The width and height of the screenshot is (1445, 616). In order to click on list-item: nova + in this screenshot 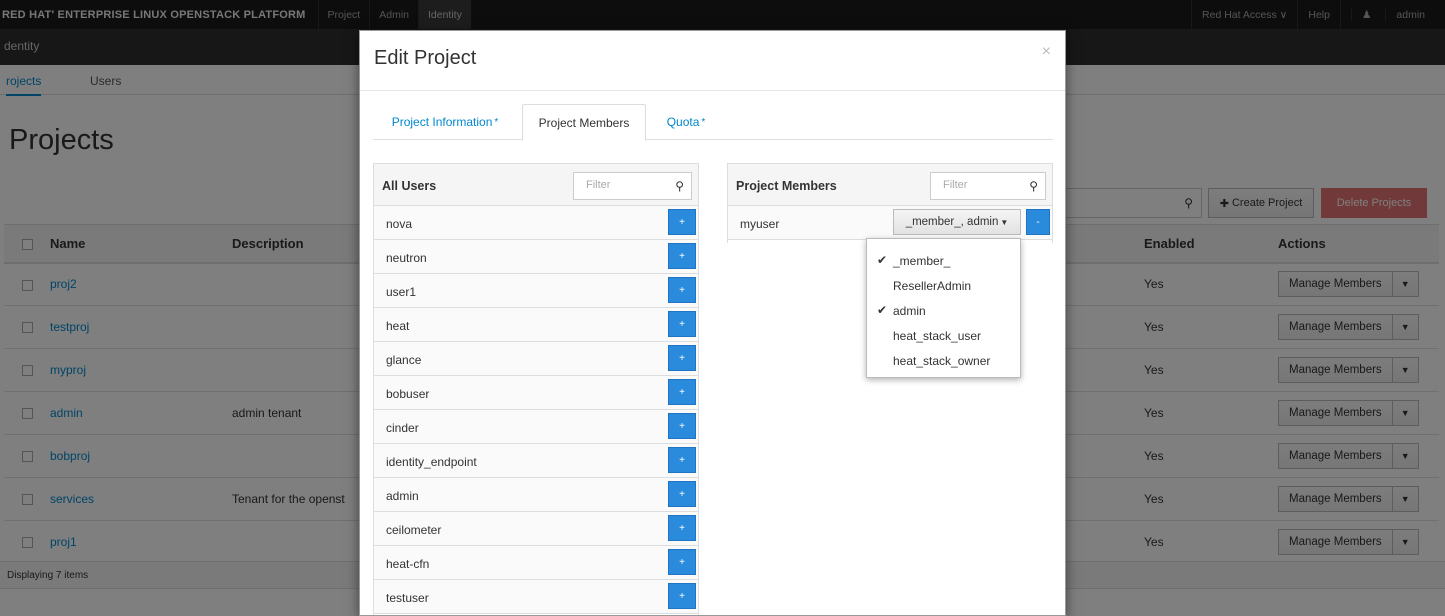, I will do `click(536, 223)`.